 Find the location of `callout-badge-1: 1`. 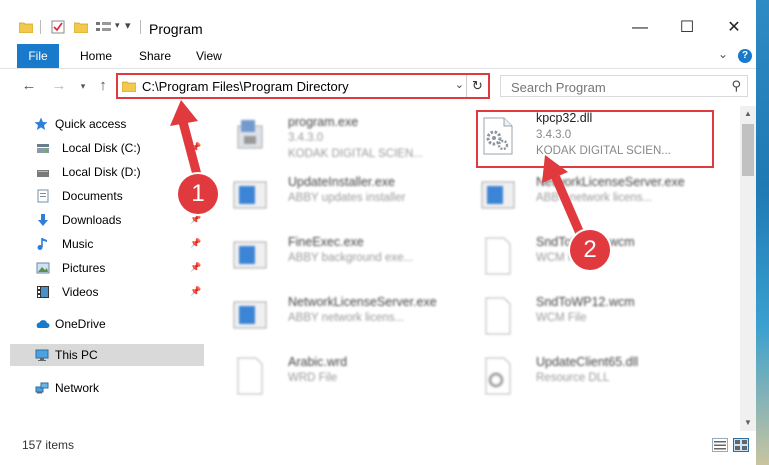

callout-badge-1: 1 is located at coordinates (198, 194).